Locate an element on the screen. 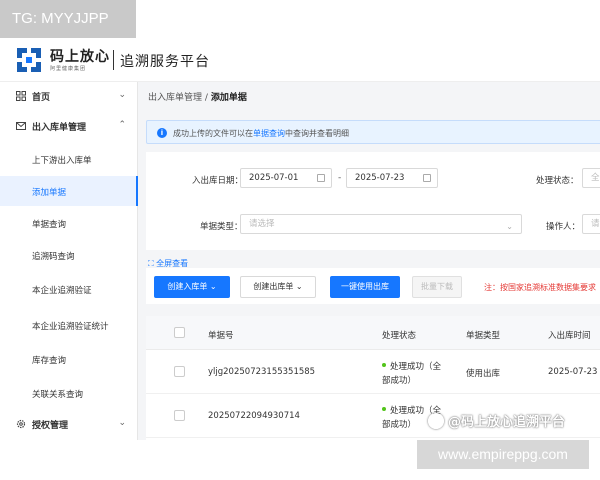 This screenshot has width=600, height=480. sidebar-item-inventory: 库存查询 is located at coordinates (69, 359).